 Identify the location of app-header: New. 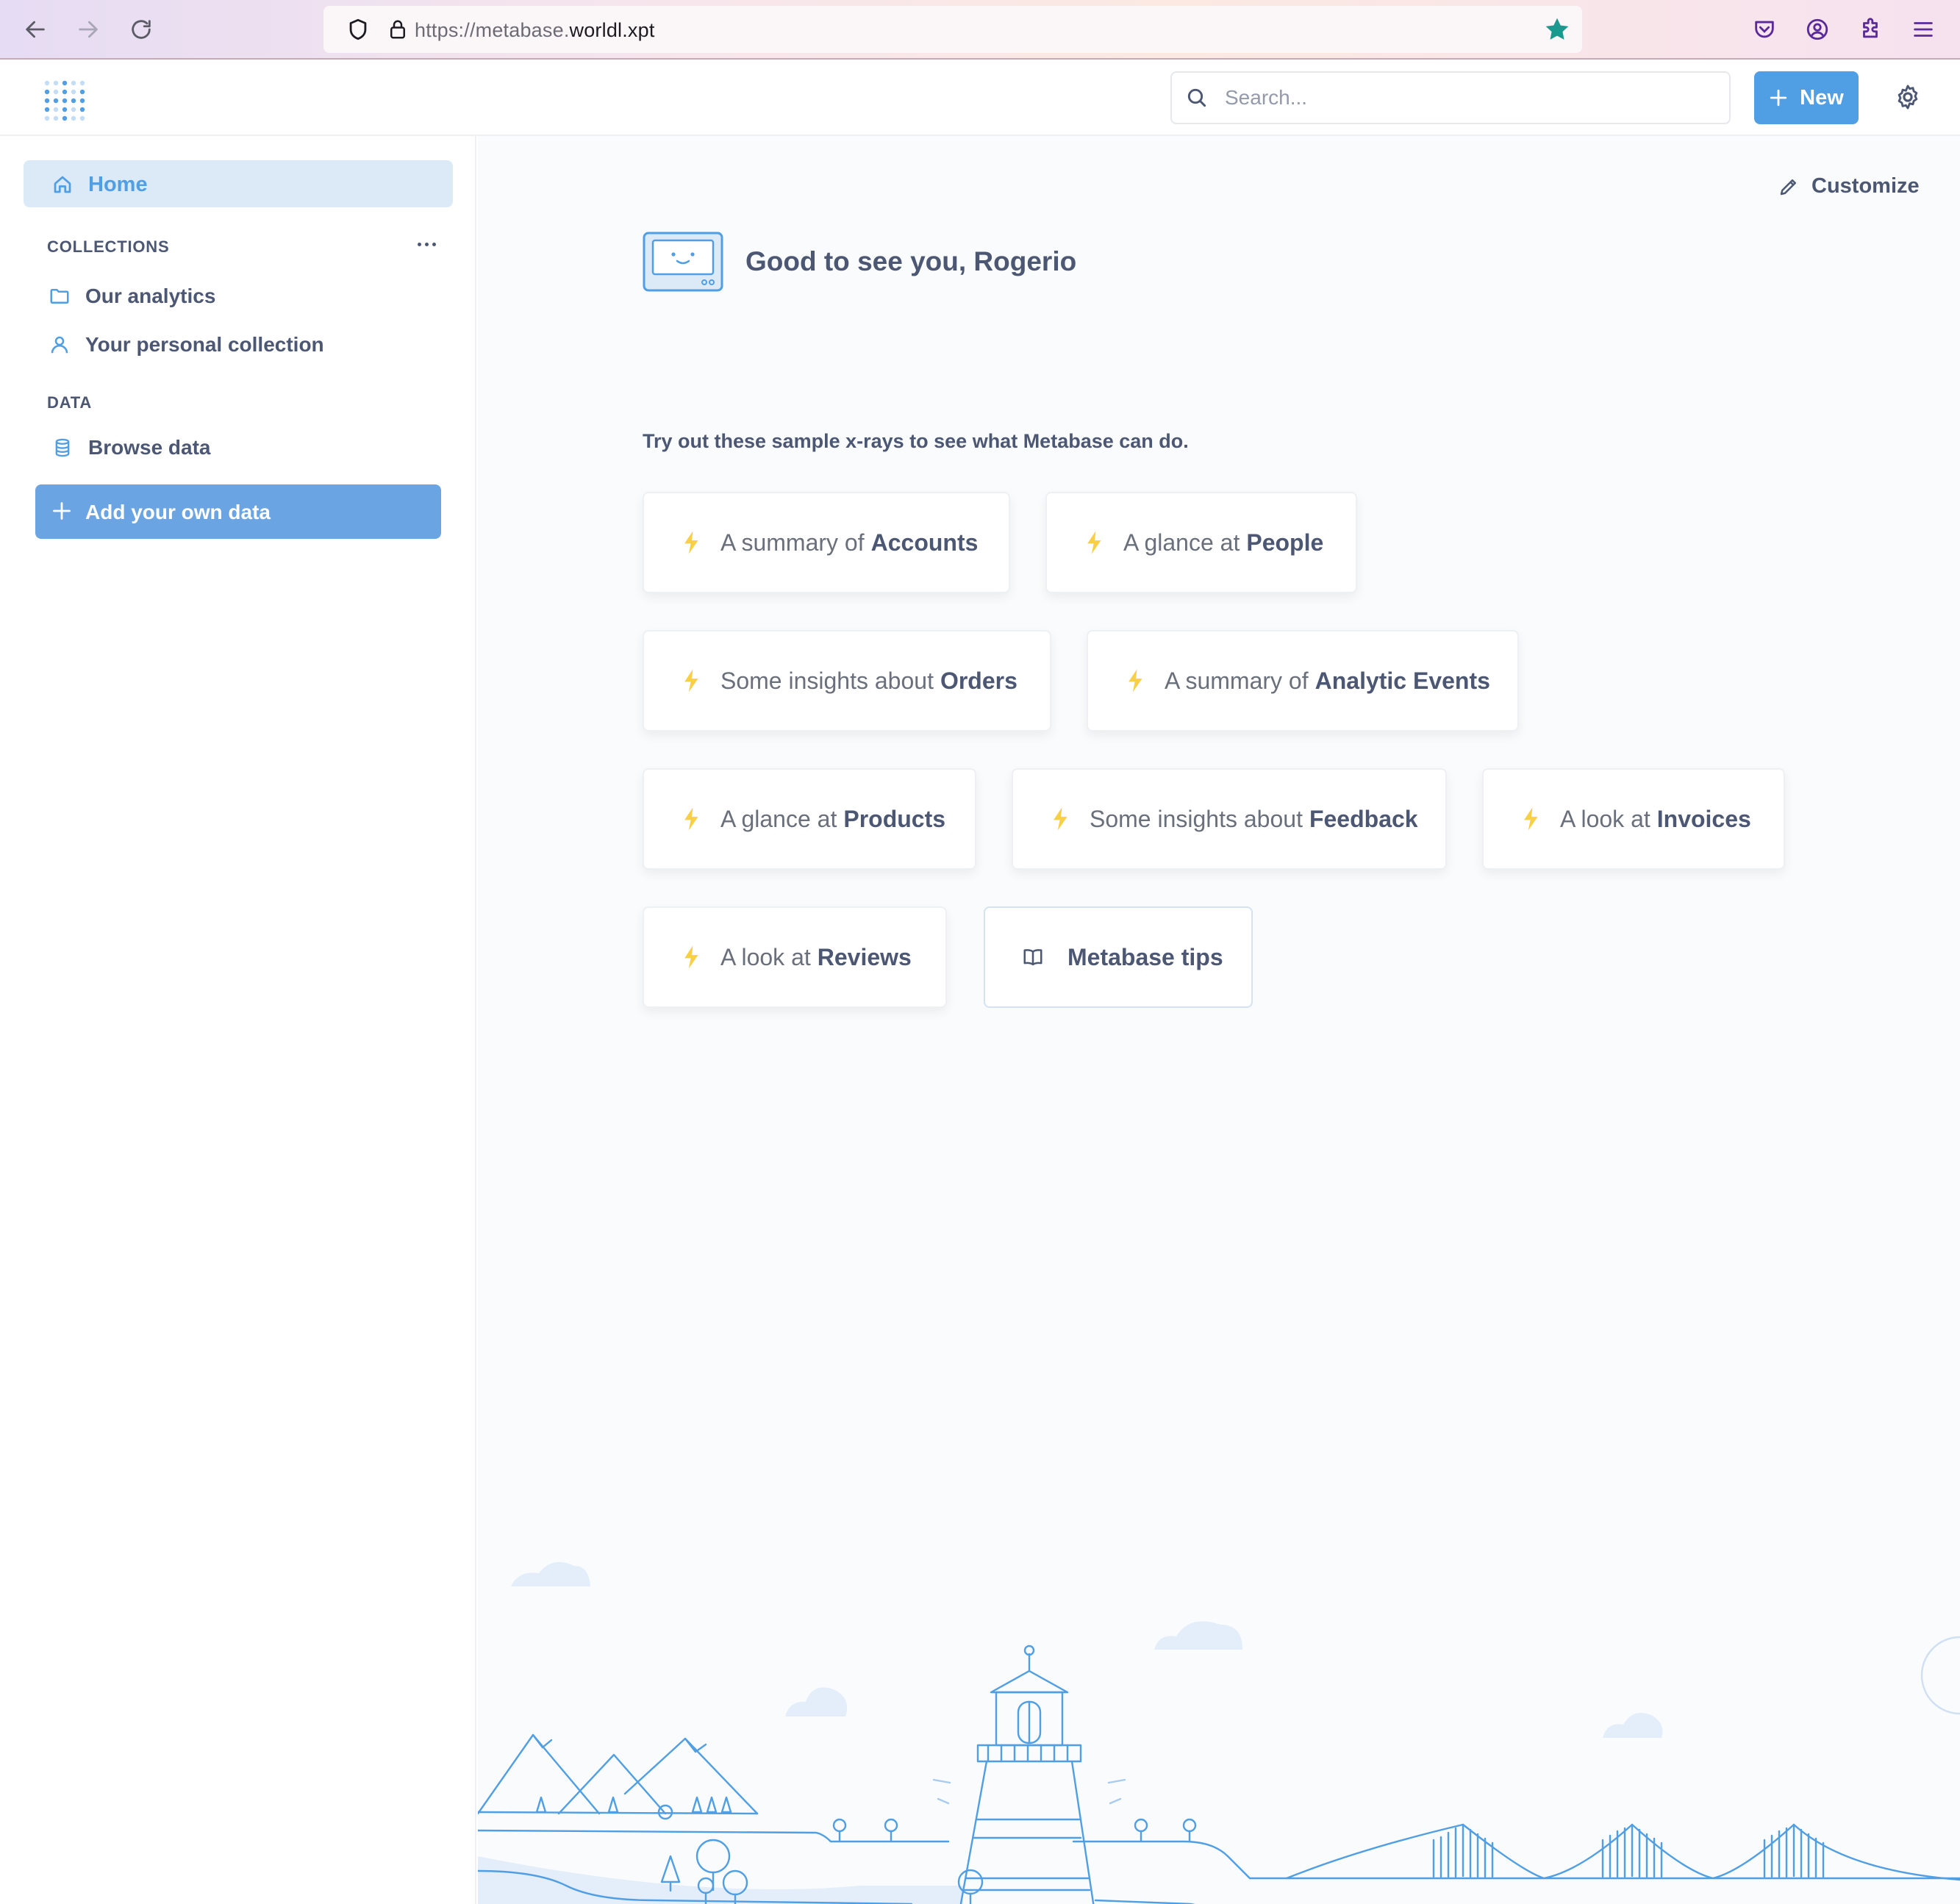
(980, 98).